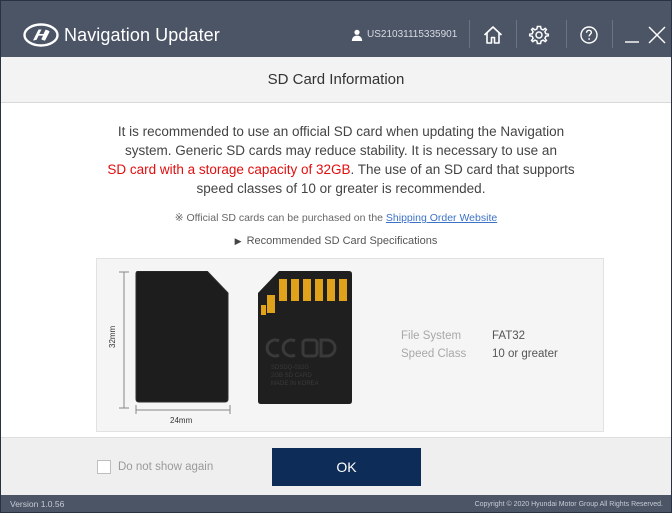 This screenshot has height=513, width=672. Describe the element at coordinates (632, 35) in the screenshot. I see `minimize-icon` at that location.